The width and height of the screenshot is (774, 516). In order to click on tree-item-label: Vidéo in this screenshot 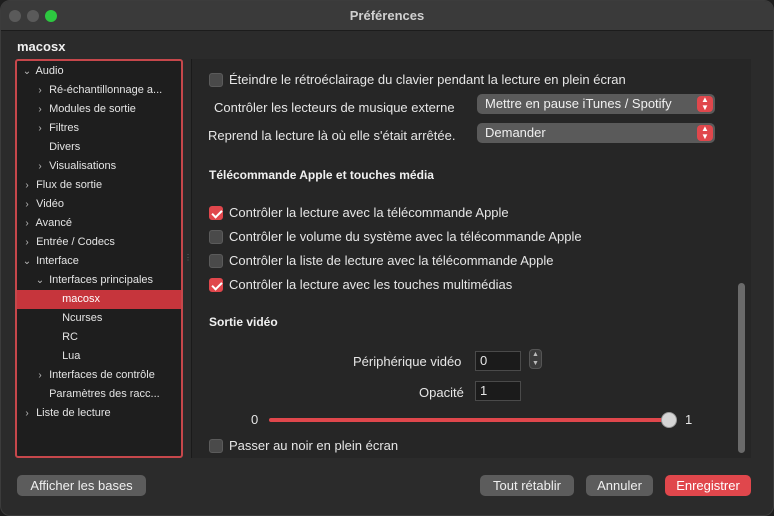, I will do `click(50, 204)`.